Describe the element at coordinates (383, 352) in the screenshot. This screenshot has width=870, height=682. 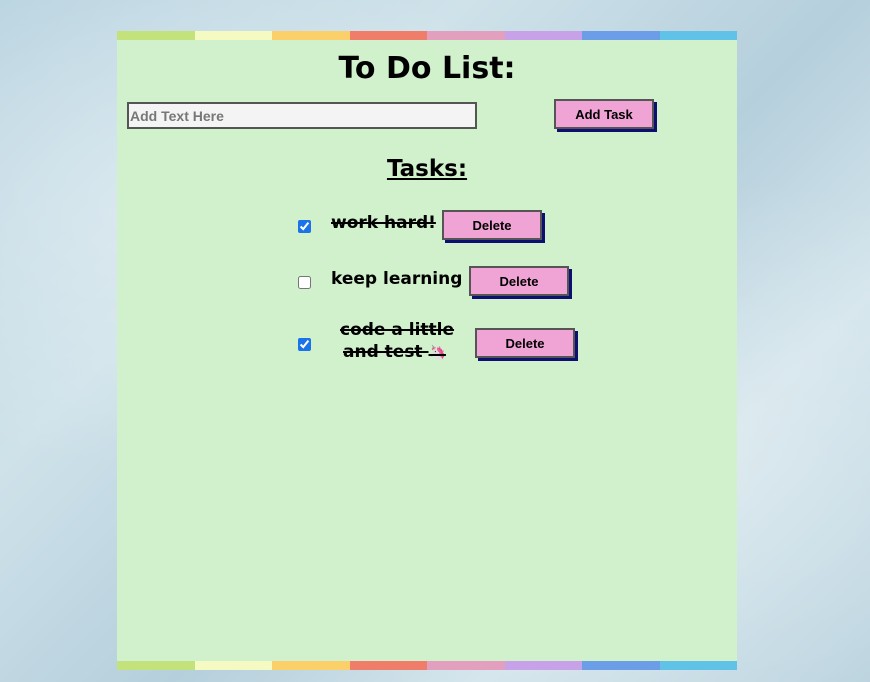
I see `task-text-fragment: and test` at that location.